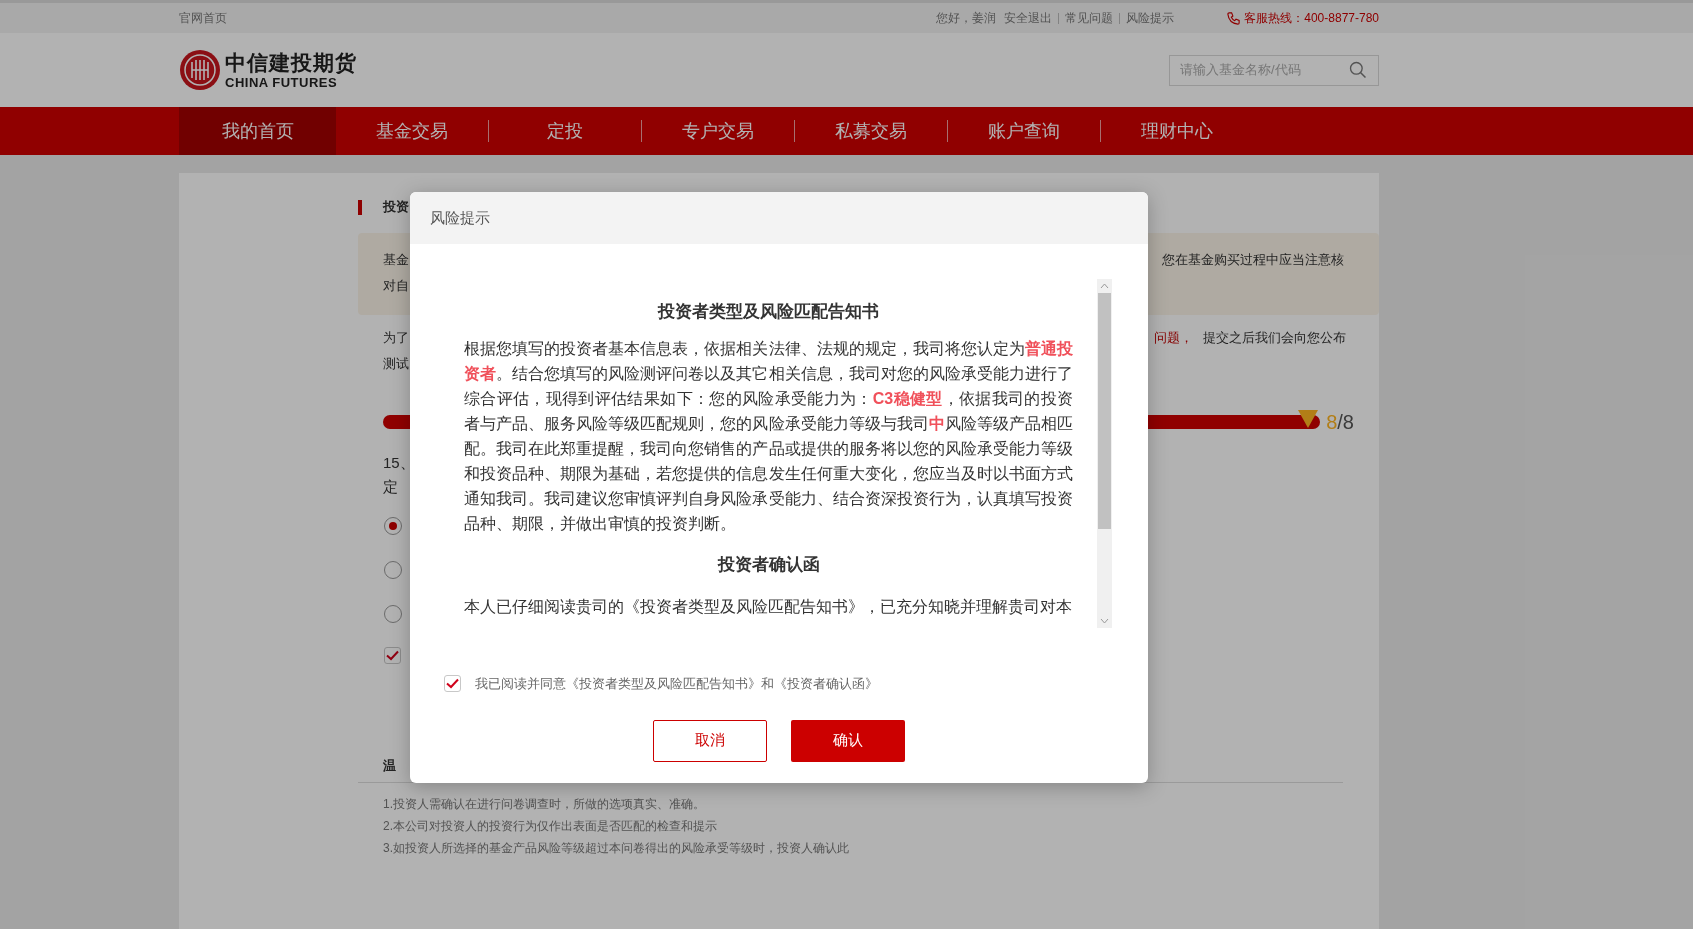 The image size is (1693, 929). I want to click on cancel-button: 取消, so click(710, 740).